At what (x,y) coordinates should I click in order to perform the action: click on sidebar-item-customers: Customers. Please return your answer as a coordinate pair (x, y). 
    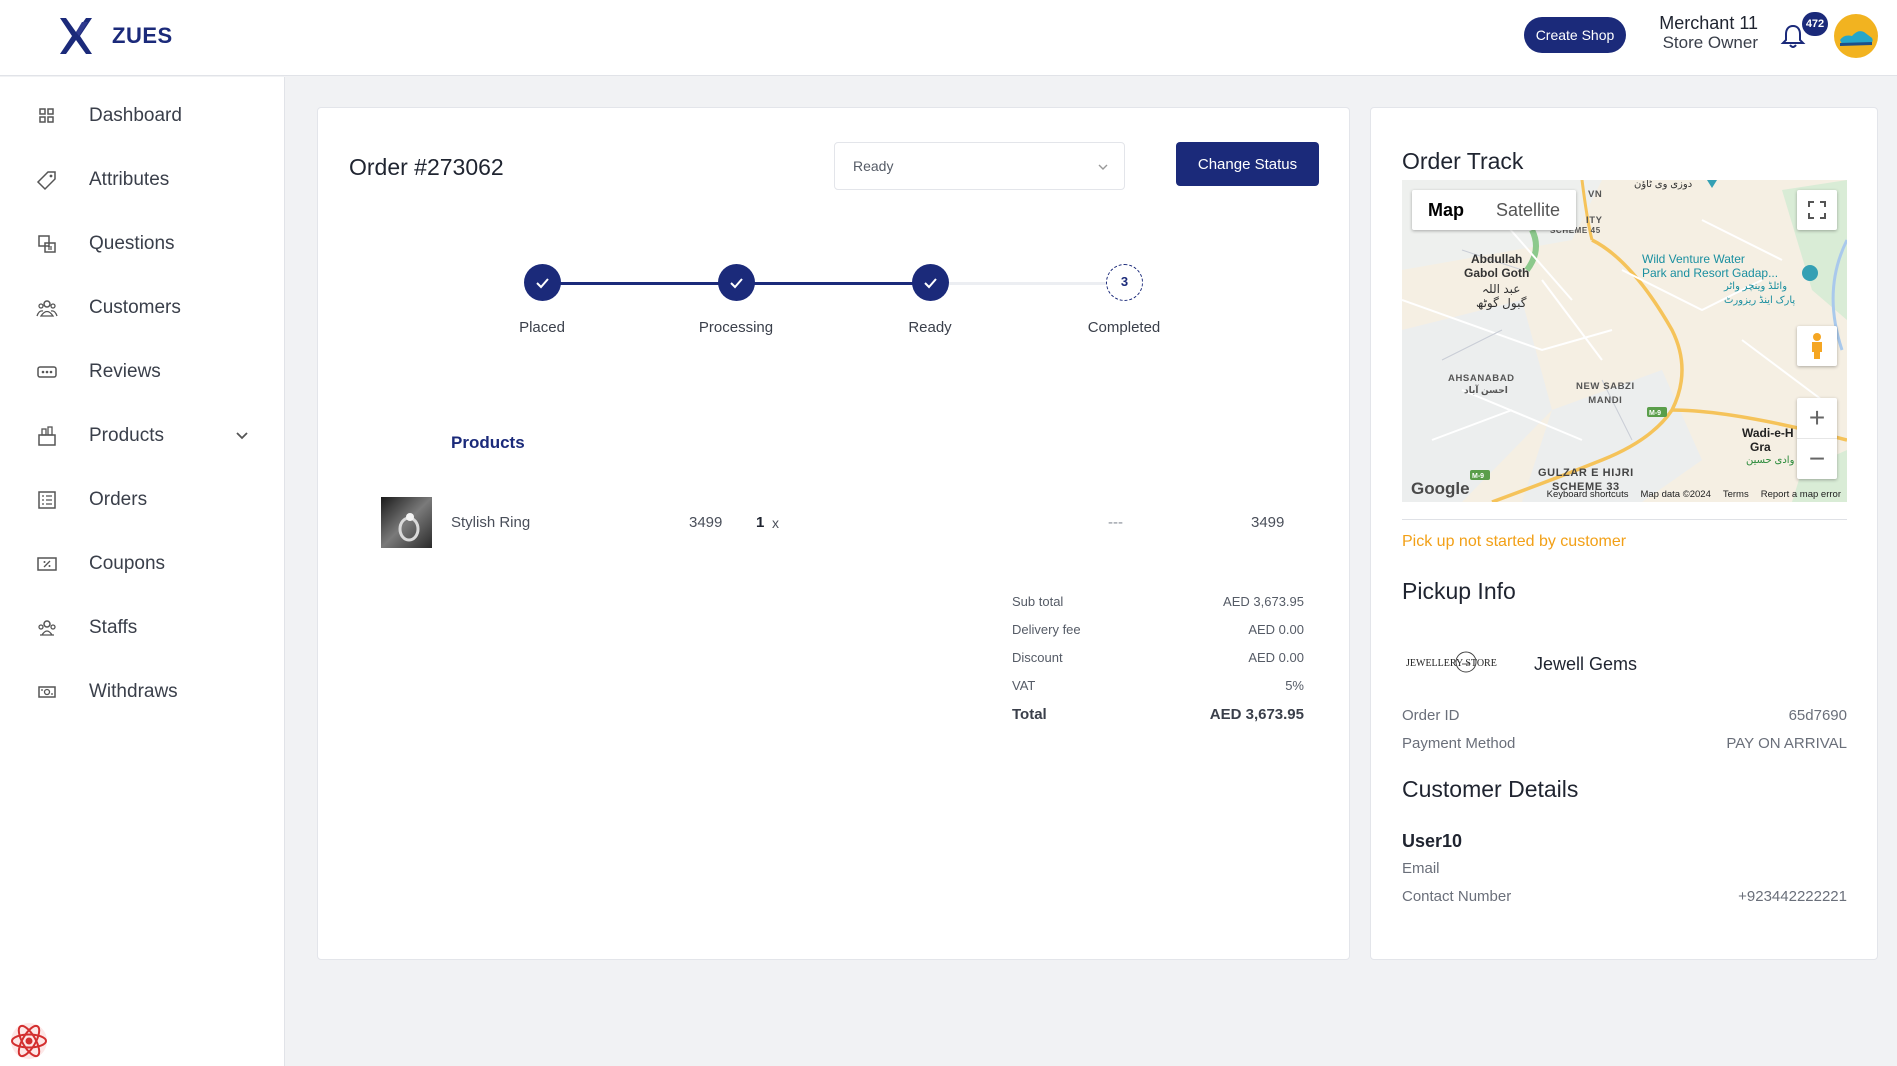
    Looking at the image, I should click on (142, 308).